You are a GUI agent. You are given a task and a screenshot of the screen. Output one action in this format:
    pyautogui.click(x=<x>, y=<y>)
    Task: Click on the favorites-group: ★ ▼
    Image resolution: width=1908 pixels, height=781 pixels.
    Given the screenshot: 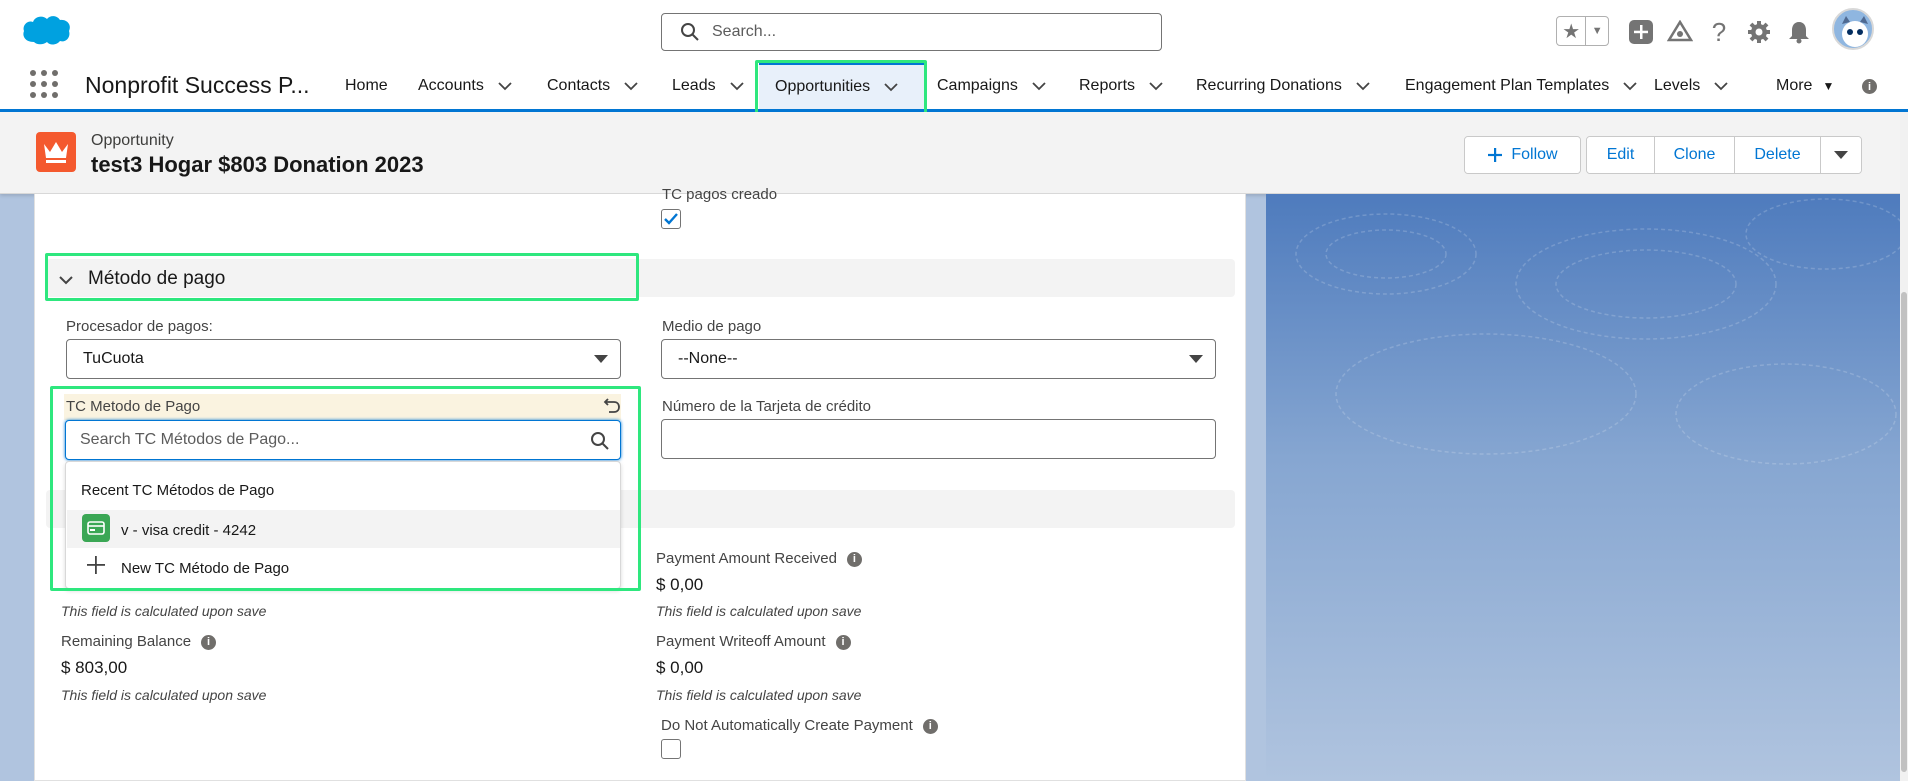 What is the action you would take?
    pyautogui.click(x=1582, y=31)
    